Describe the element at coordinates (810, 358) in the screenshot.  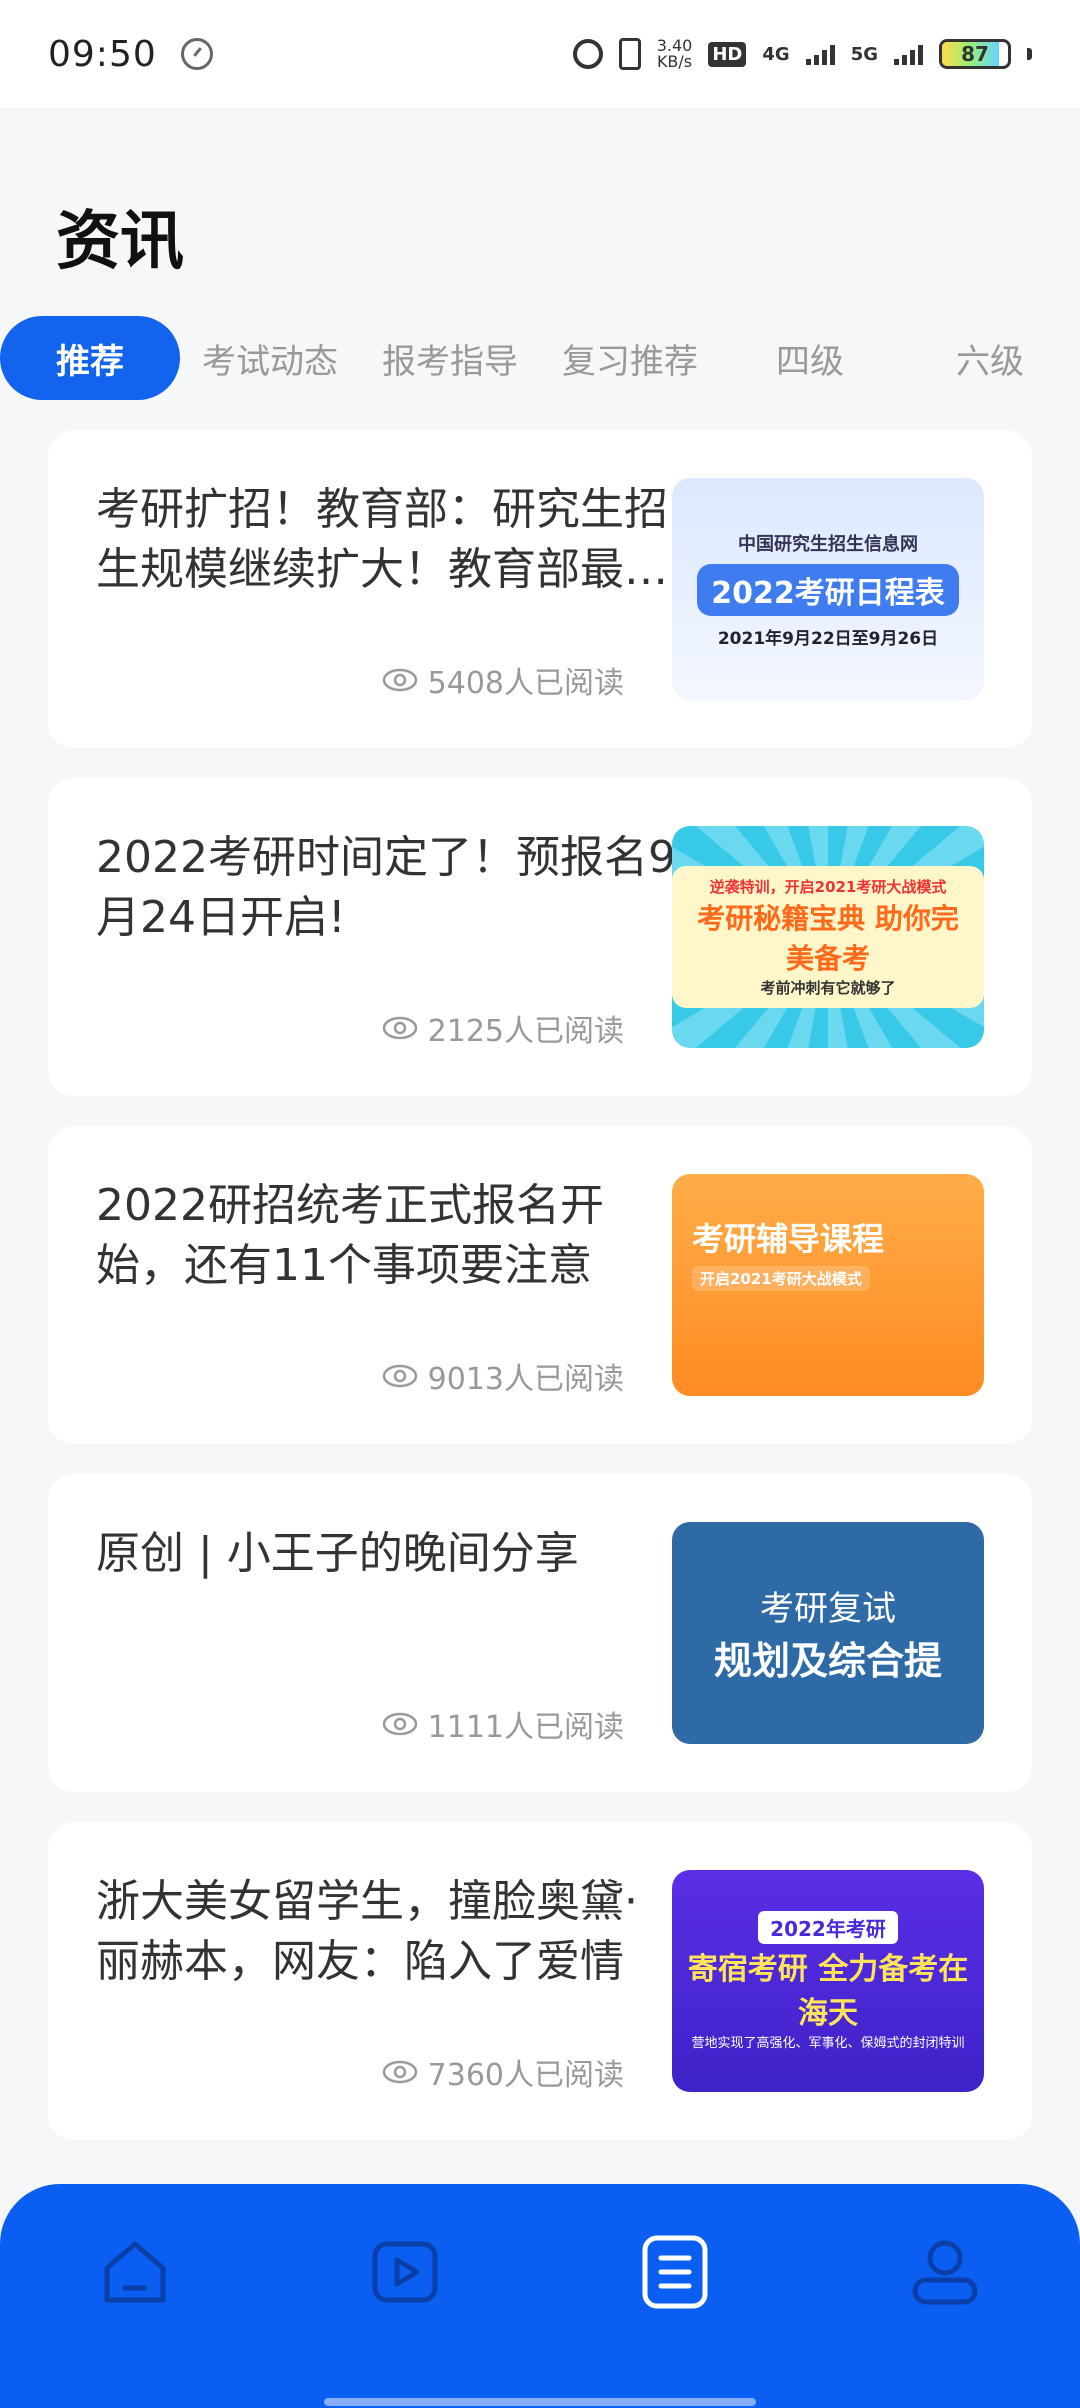
I see `tab-cet4: 四级` at that location.